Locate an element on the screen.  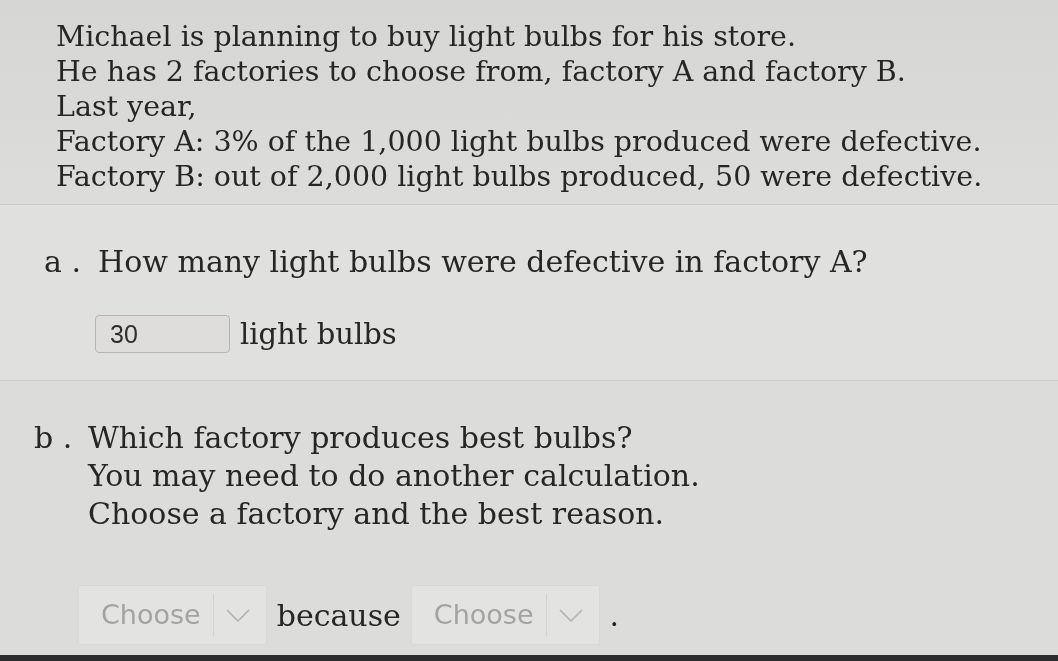
problem-text: Factory B: out of 2,000 light bulbs produced, 50 were defective. is located at coordinates (519, 176).